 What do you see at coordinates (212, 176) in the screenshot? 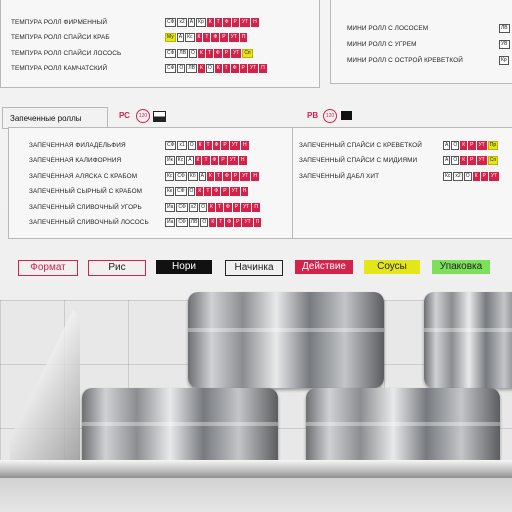
I see `code-tags: Кс СФ Кб А К Т Ф Р УТ Н` at bounding box center [212, 176].